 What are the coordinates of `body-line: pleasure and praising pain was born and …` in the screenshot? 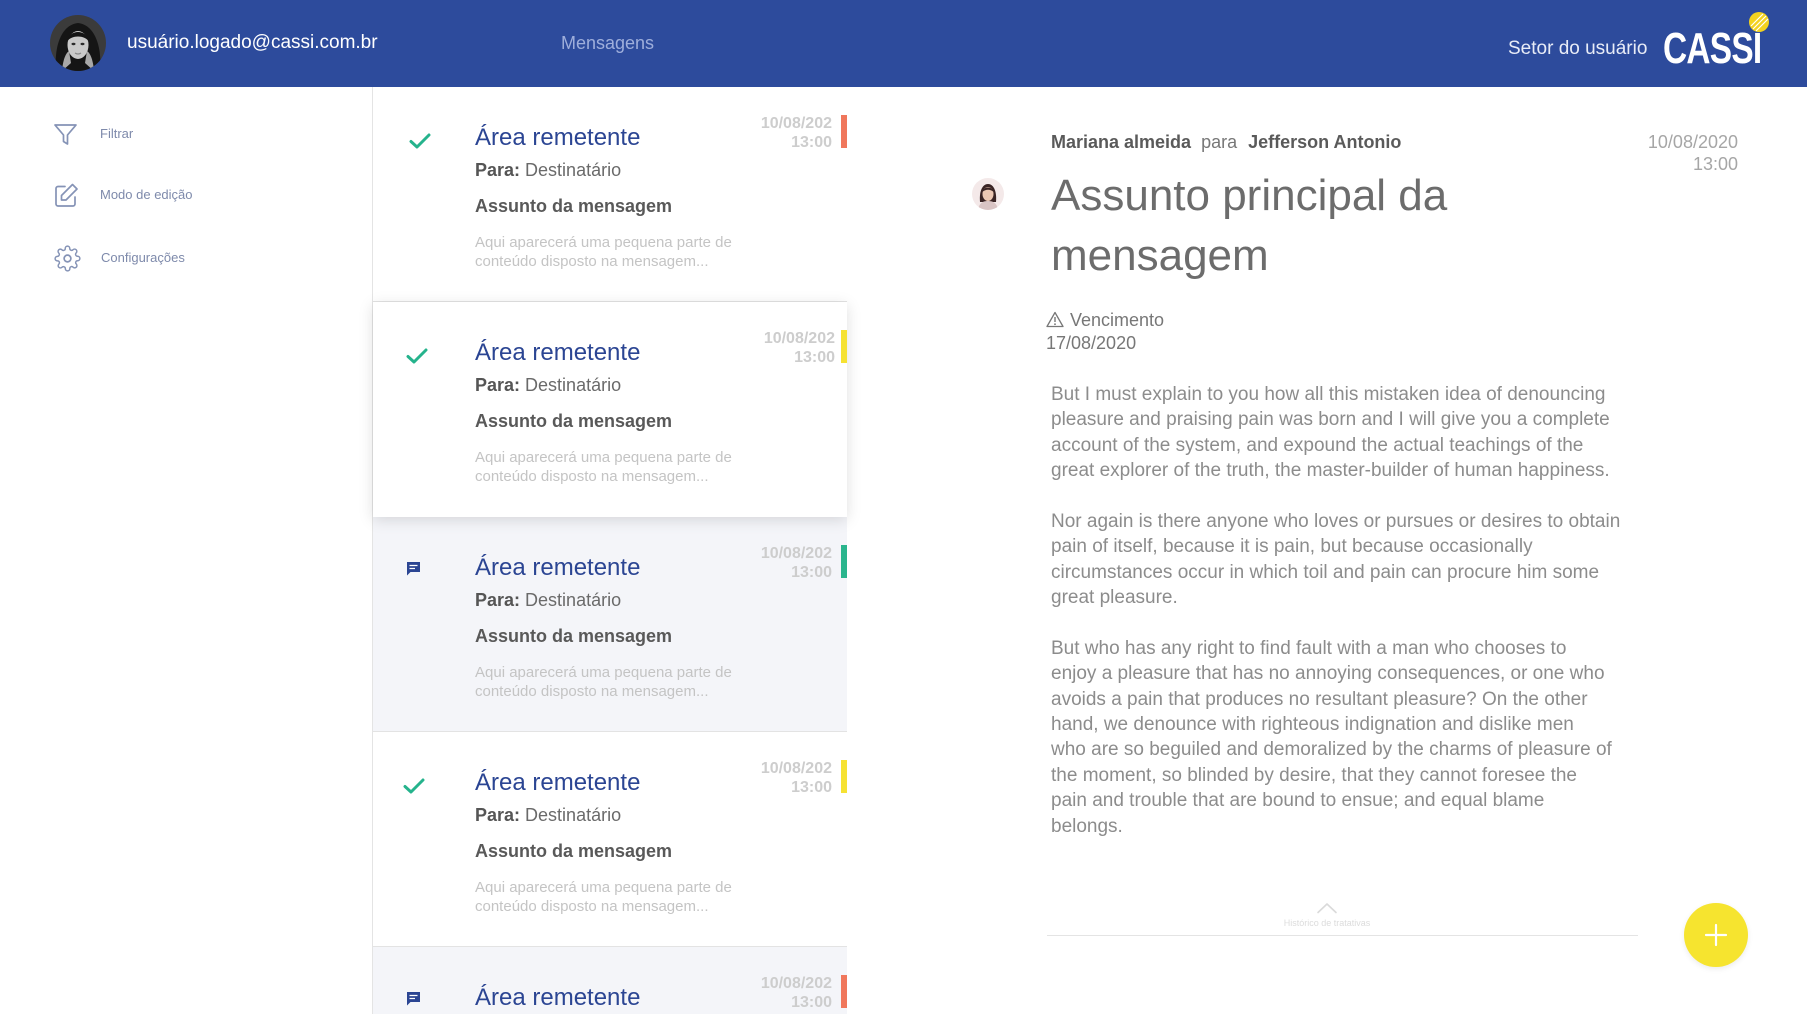 It's located at (1330, 420).